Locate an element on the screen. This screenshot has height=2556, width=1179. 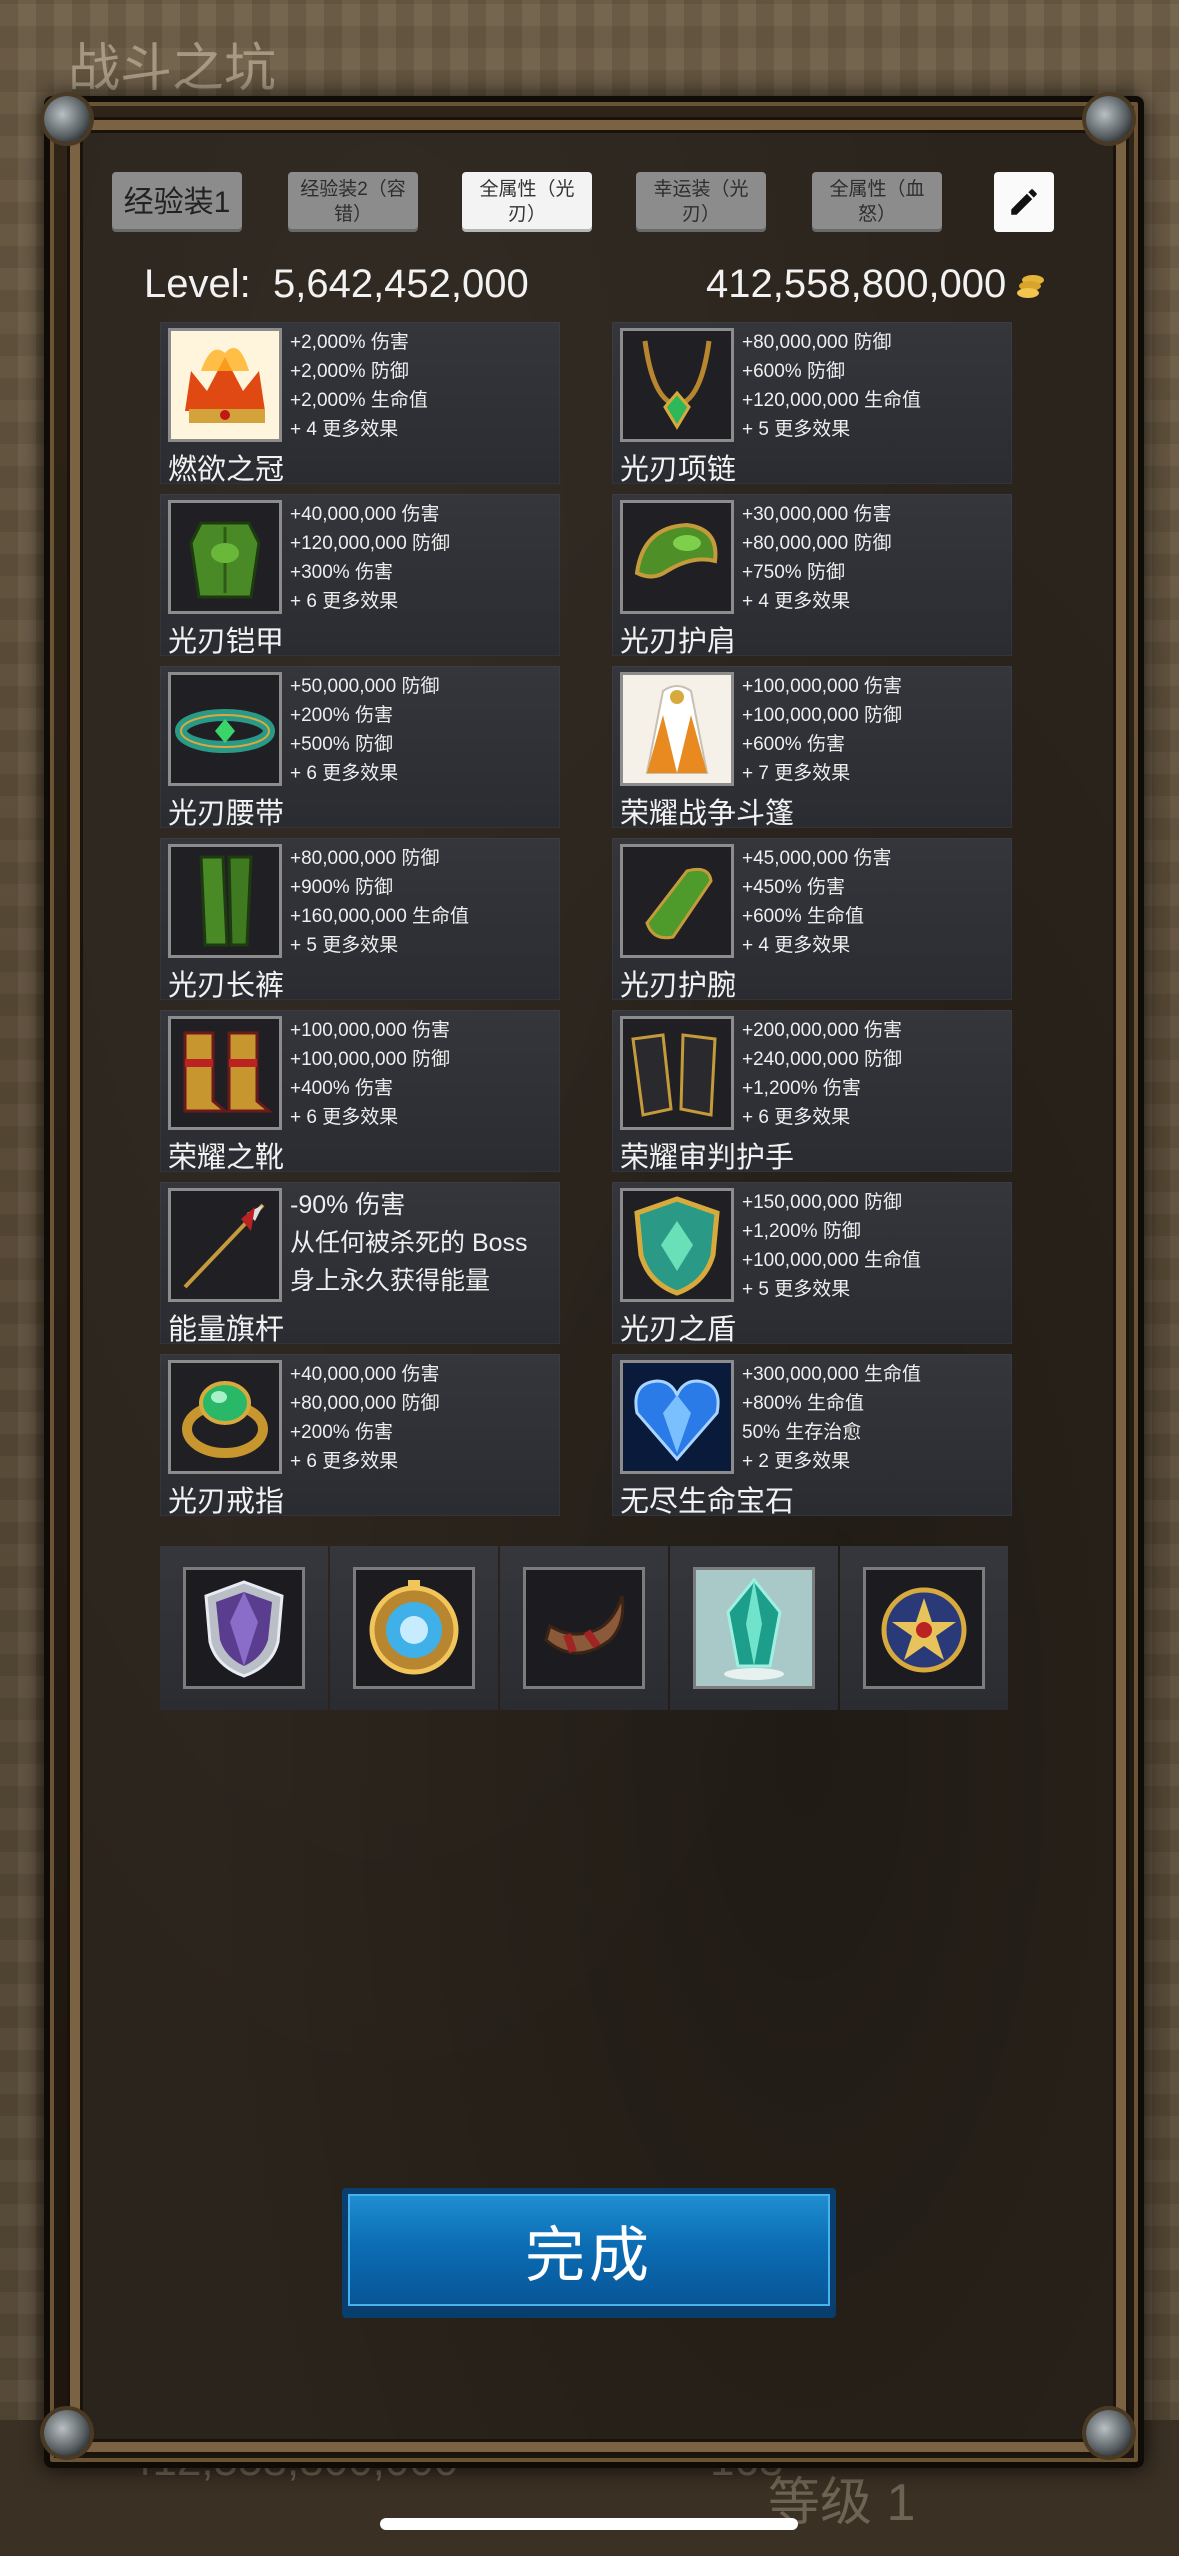
stat-line: 50% 生存治愈 is located at coordinates (802, 1432).